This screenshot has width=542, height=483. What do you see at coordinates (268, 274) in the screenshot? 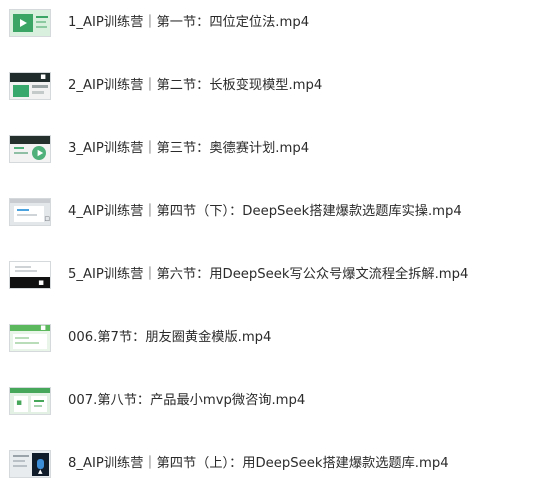
I see `file-name: 5_AIP训练营｜第六节：用DeepSeek写公众号爆文流程全拆解.mp4` at bounding box center [268, 274].